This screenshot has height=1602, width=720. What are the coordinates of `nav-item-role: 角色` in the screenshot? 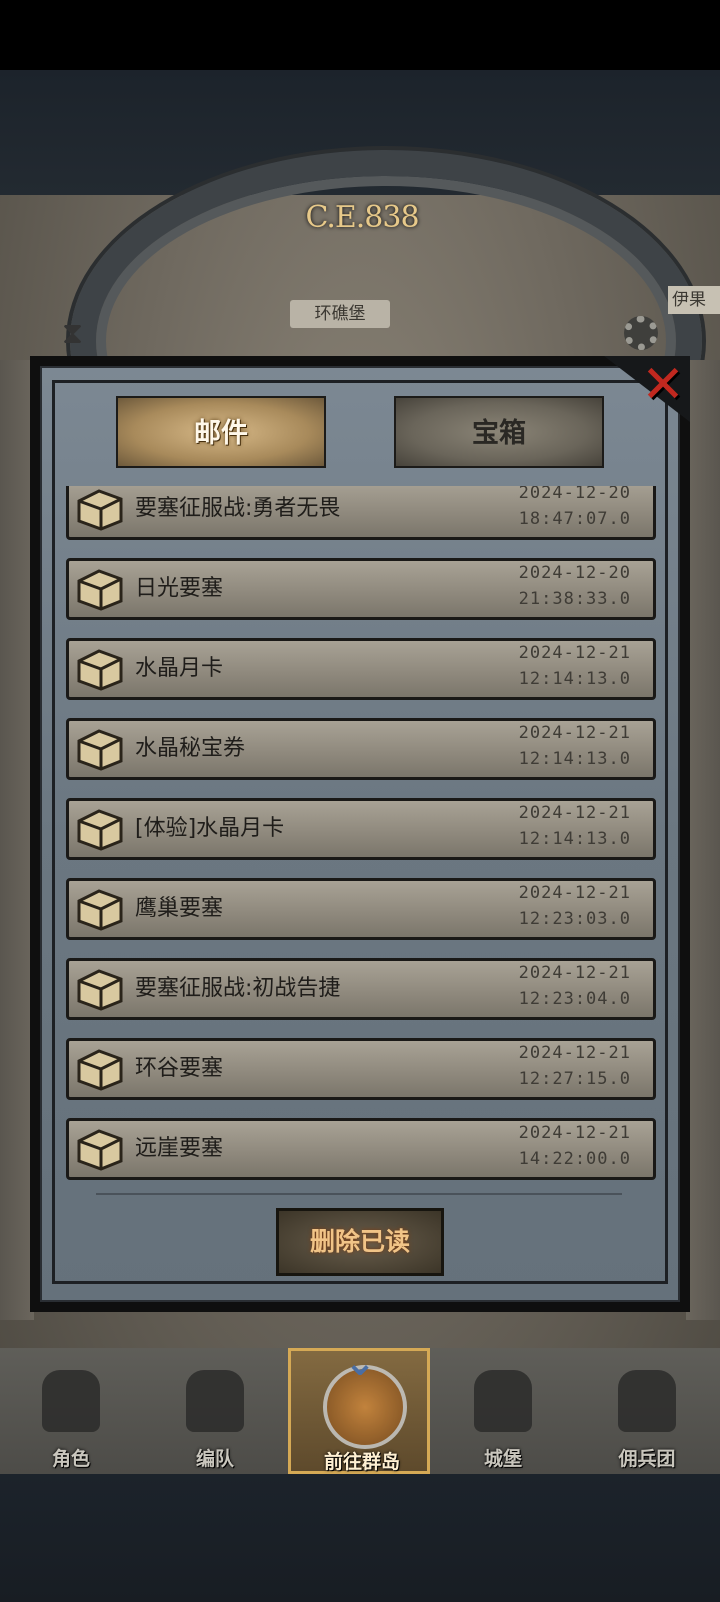 It's located at (71, 1411).